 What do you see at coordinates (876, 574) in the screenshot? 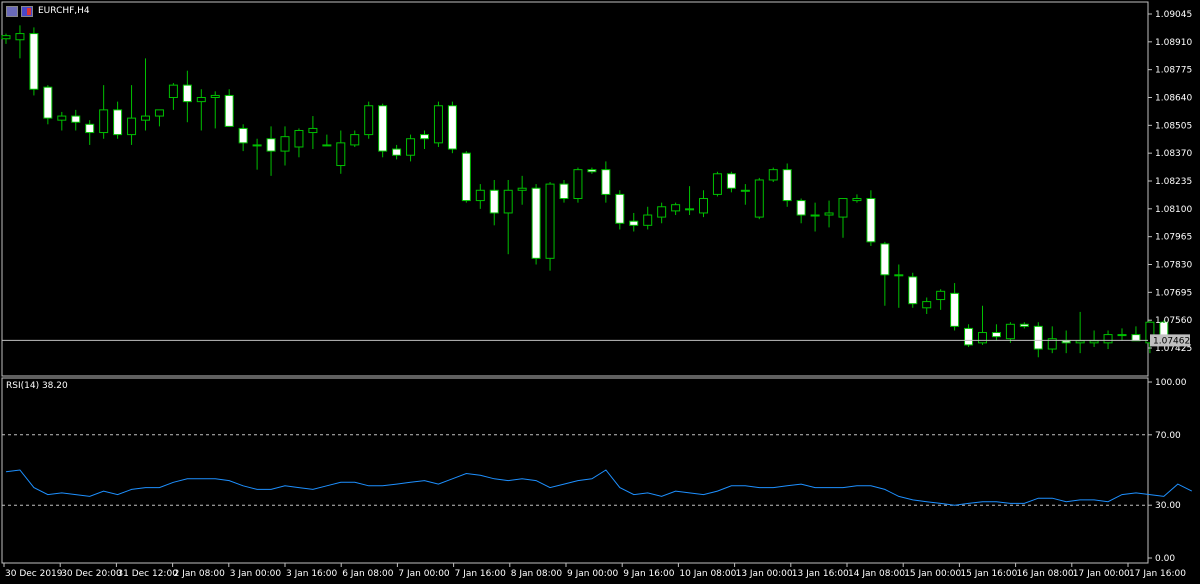
I see `time-tick-label: 14 Jan 08:00` at bounding box center [876, 574].